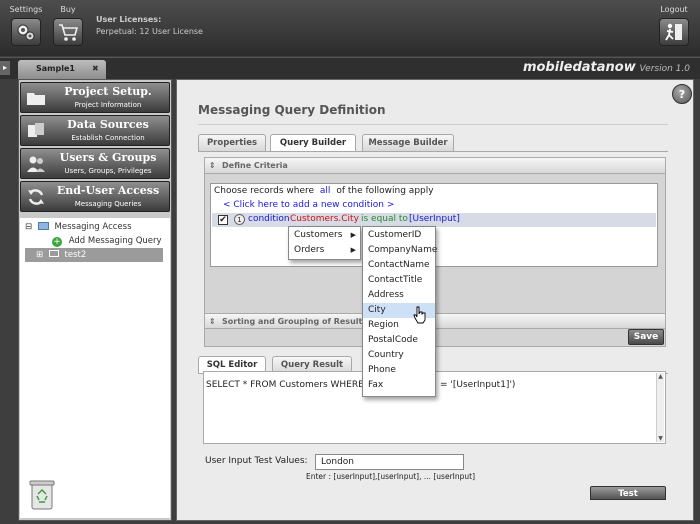 The height and width of the screenshot is (524, 700). Describe the element at coordinates (292, 110) in the screenshot. I see `page-title: Messaging Query Definition` at that location.